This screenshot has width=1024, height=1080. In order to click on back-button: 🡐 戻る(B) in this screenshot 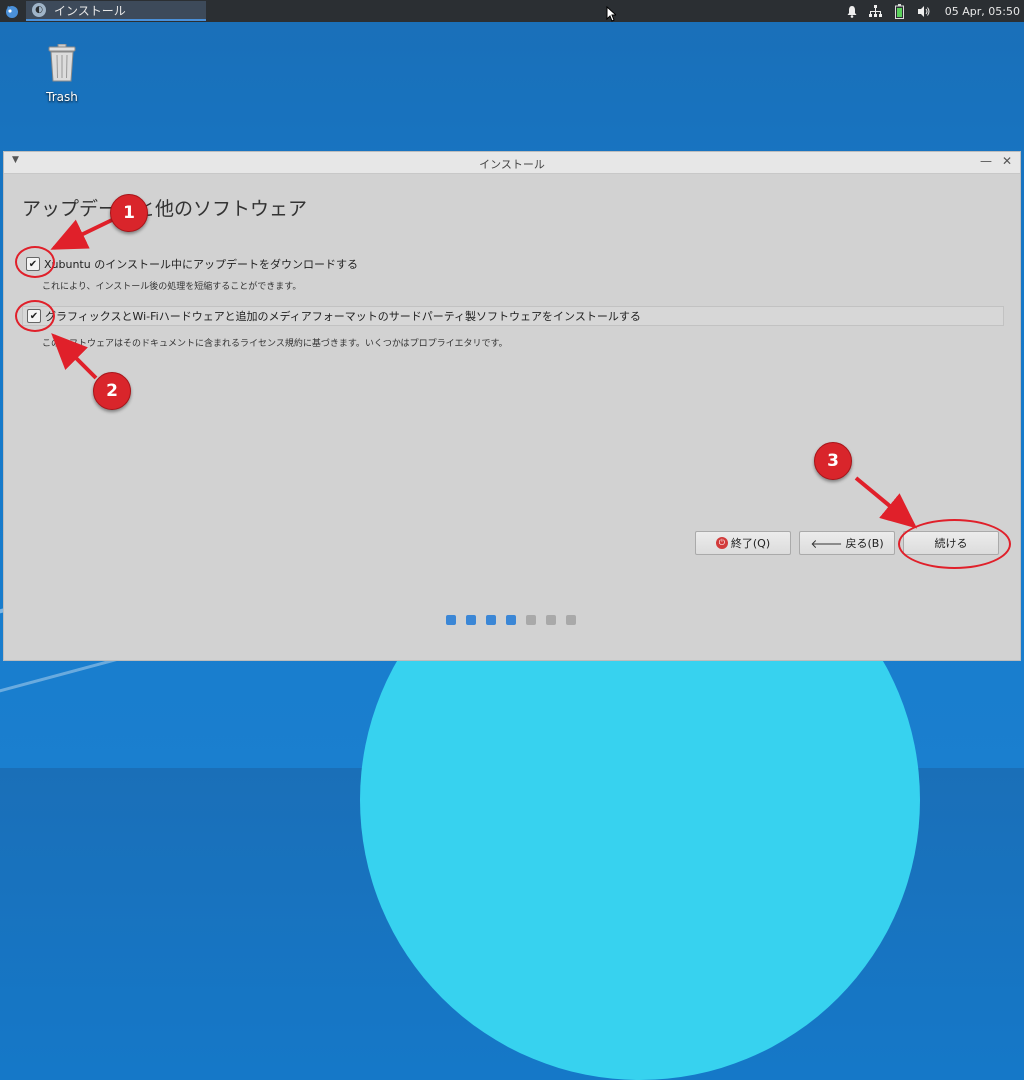, I will do `click(847, 543)`.